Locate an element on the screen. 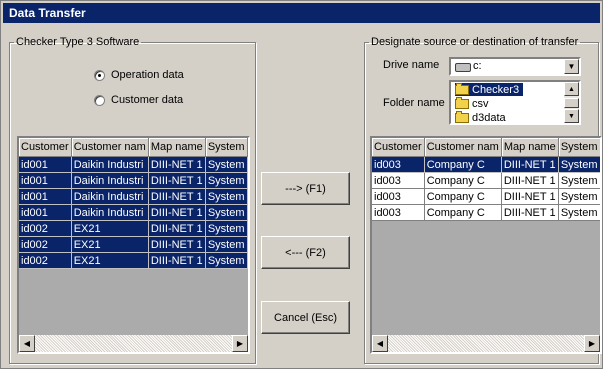 This screenshot has height=369, width=603. folder-label: csv is located at coordinates (480, 103).